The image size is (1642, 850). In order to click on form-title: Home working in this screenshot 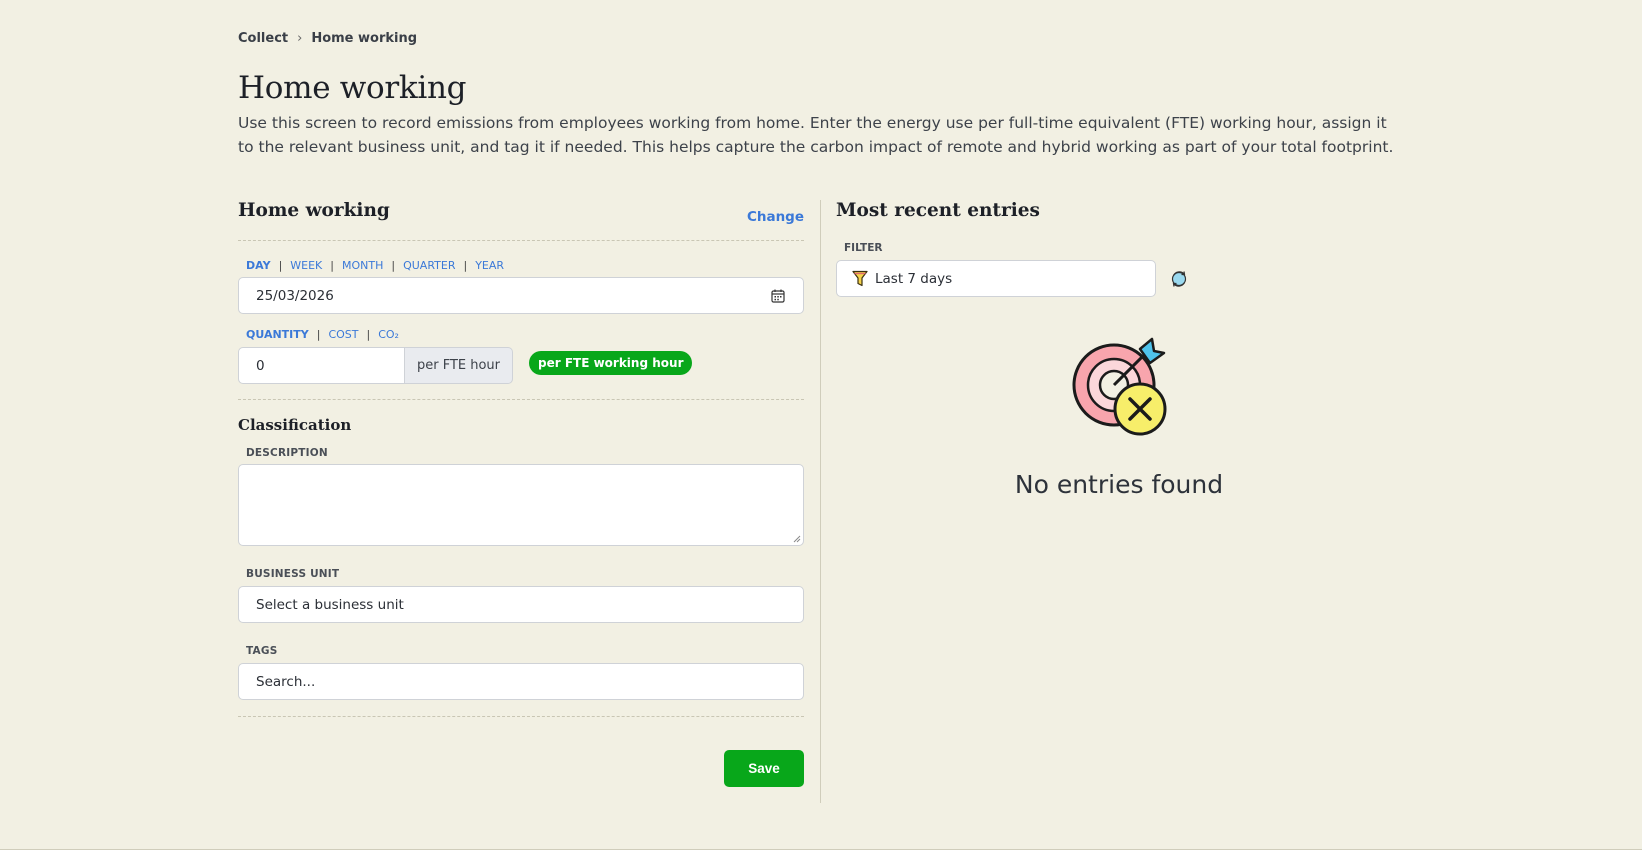, I will do `click(314, 210)`.